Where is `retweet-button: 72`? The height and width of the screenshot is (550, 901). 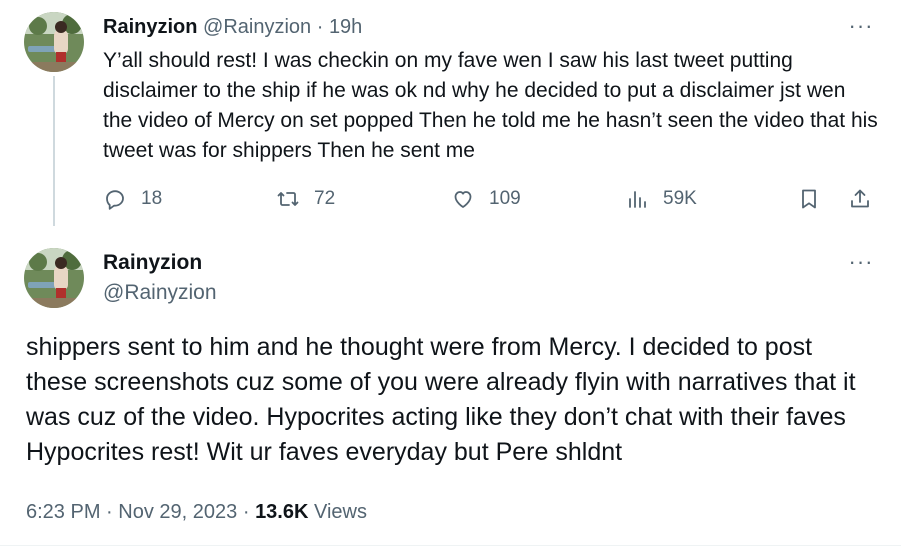
retweet-button: 72 is located at coordinates (305, 199).